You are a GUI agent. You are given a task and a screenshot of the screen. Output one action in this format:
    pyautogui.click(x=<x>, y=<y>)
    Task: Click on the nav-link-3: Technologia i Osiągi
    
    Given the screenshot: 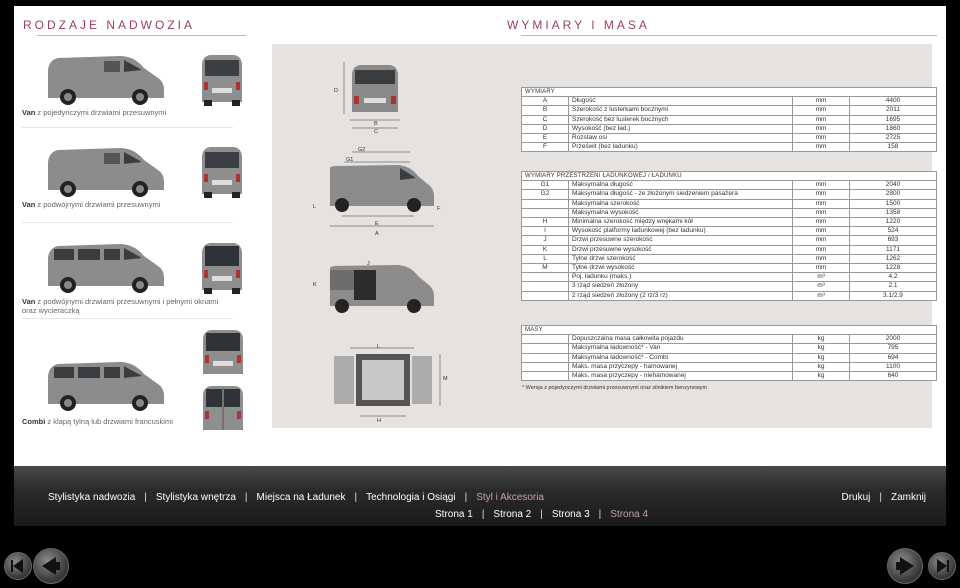 What is the action you would take?
    pyautogui.click(x=411, y=497)
    